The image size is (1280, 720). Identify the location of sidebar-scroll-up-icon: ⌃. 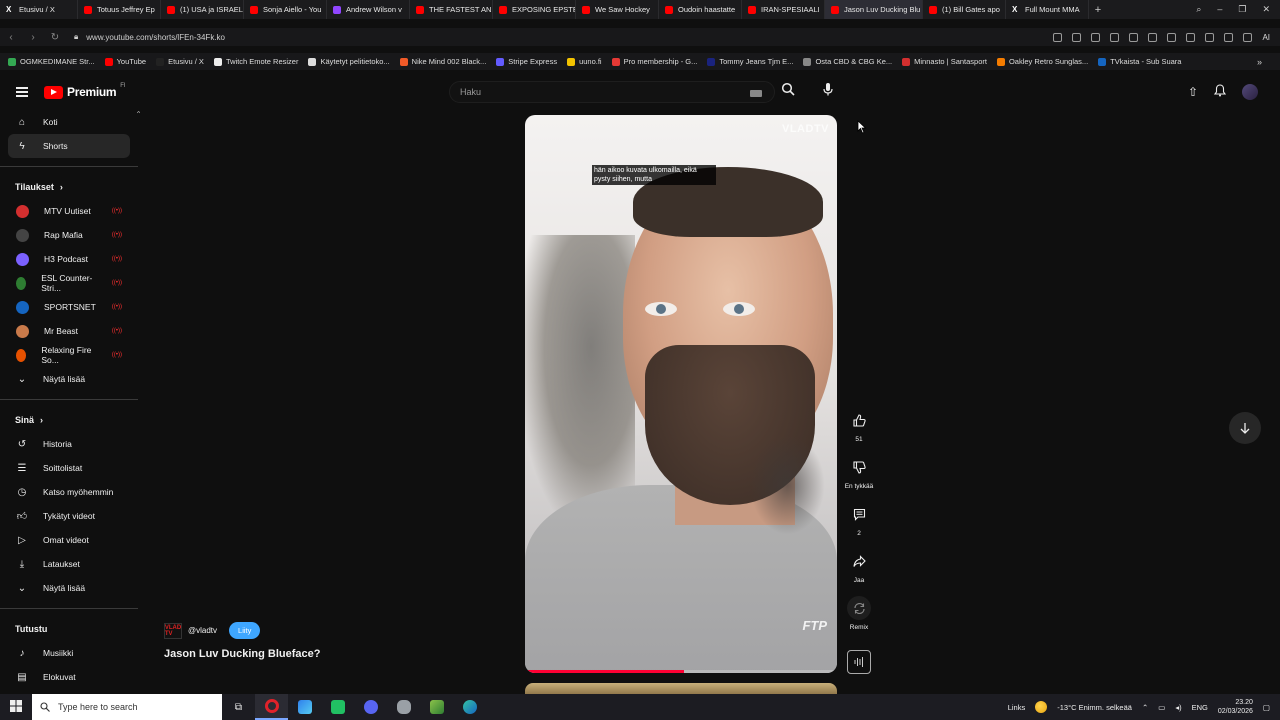
(137, 114).